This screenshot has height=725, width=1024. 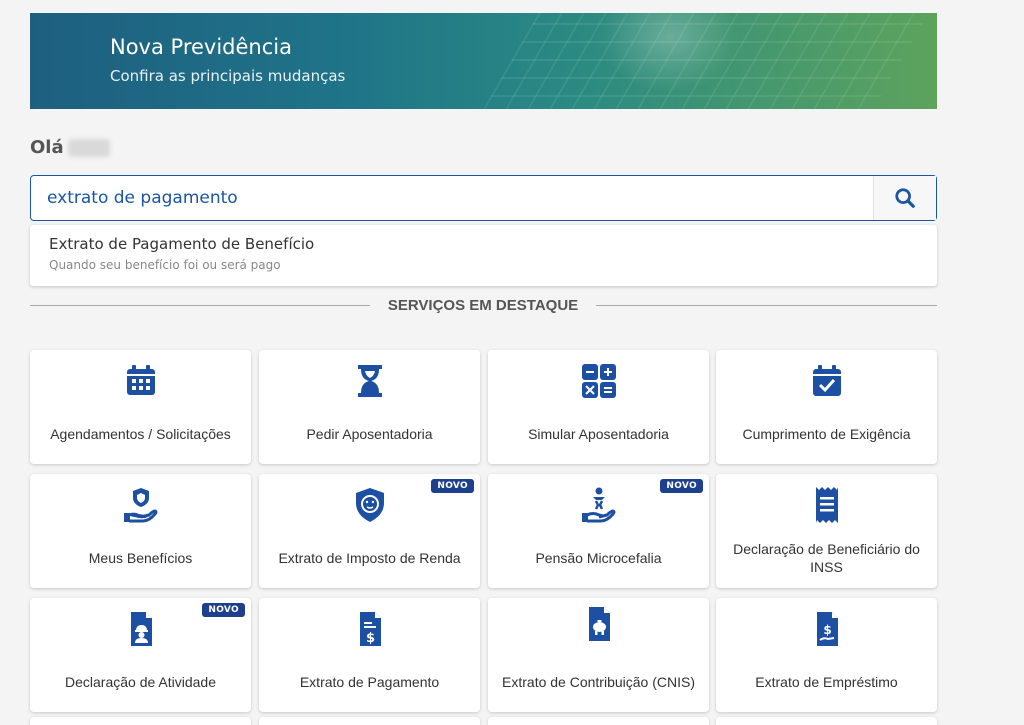 I want to click on card-label: Simular Aposentadoria, so click(x=598, y=434).